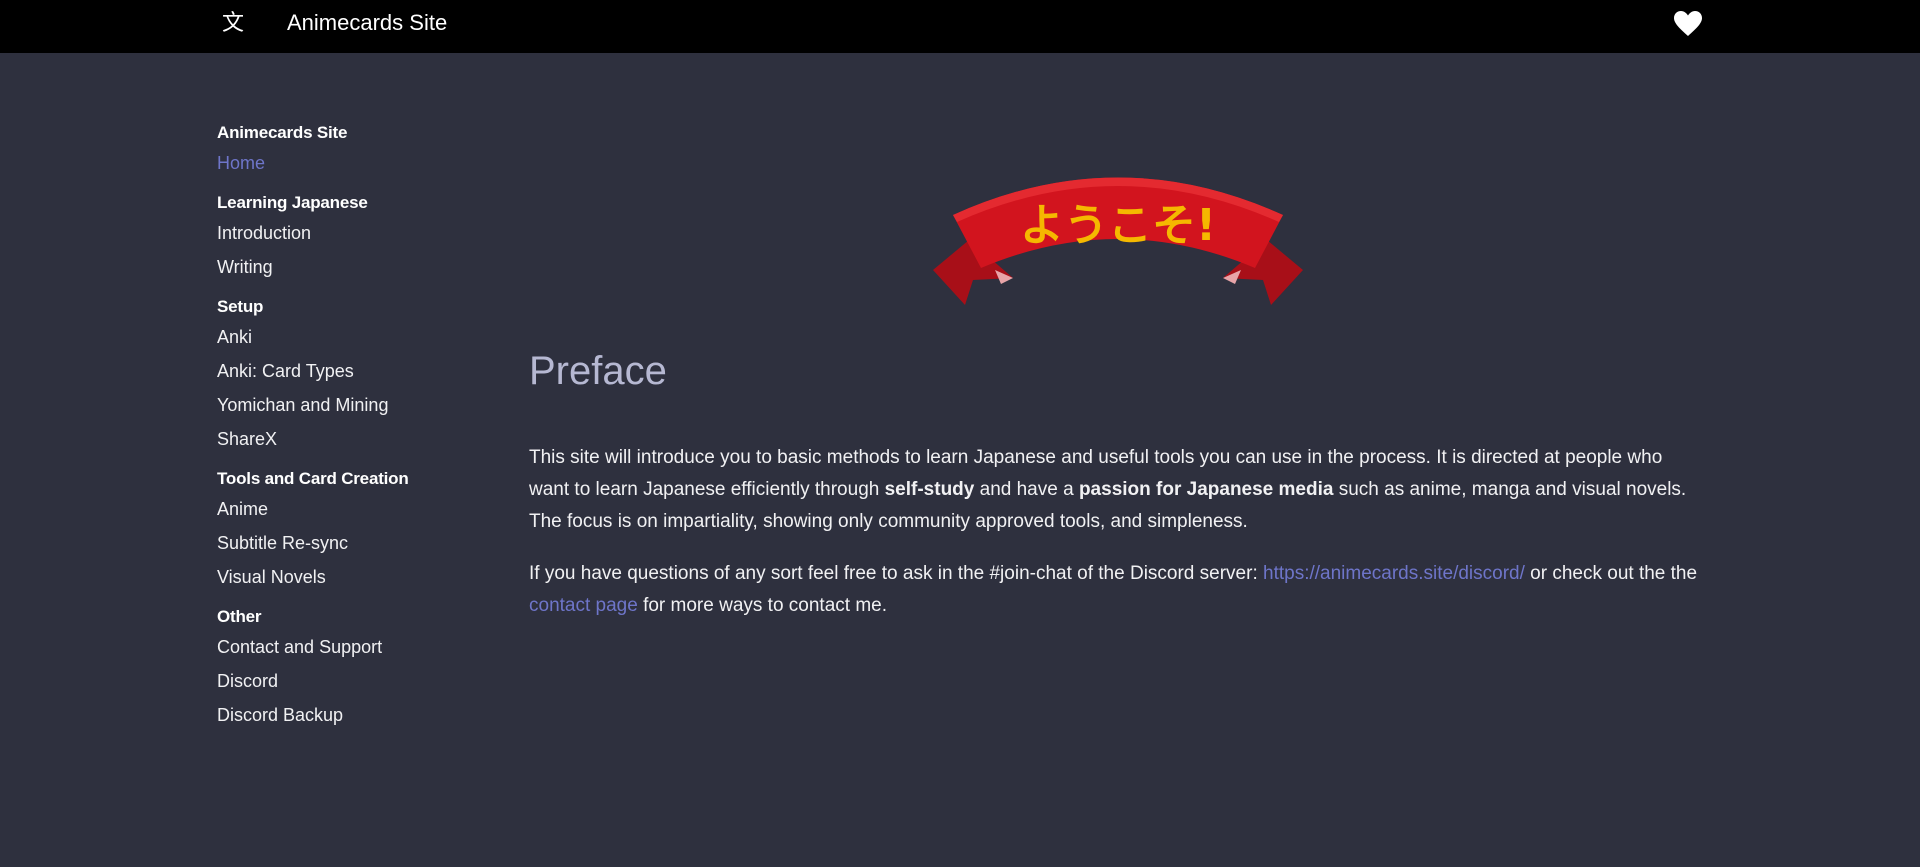  Describe the element at coordinates (598, 371) in the screenshot. I see `page-heading-preface: Preface` at that location.